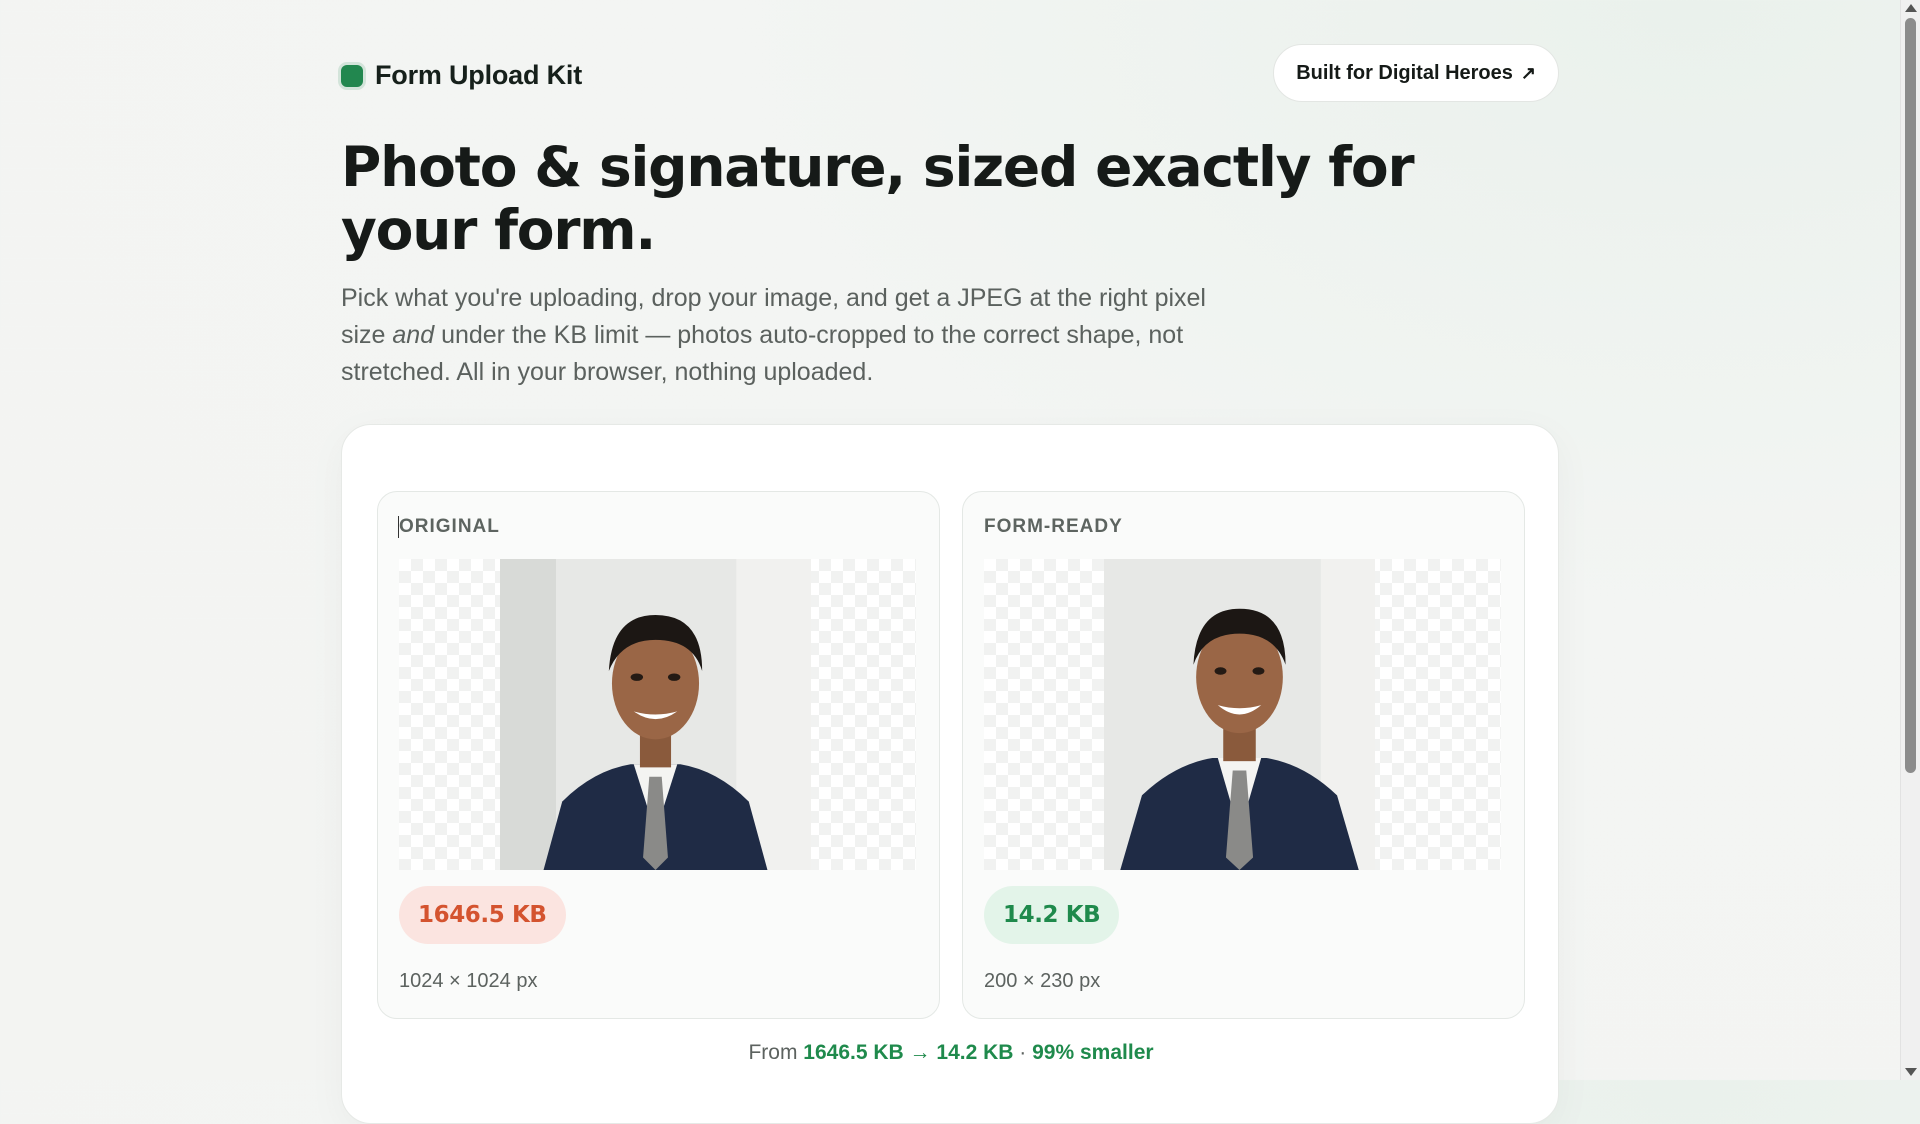 This screenshot has height=1124, width=1920. Describe the element at coordinates (1053, 526) in the screenshot. I see `form-ready-label: FORM-READY` at that location.